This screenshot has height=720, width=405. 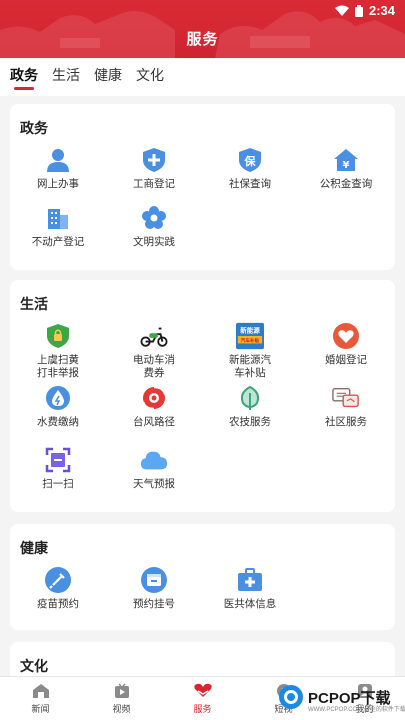 I want to click on water-drop-icon, so click(x=58, y=398).